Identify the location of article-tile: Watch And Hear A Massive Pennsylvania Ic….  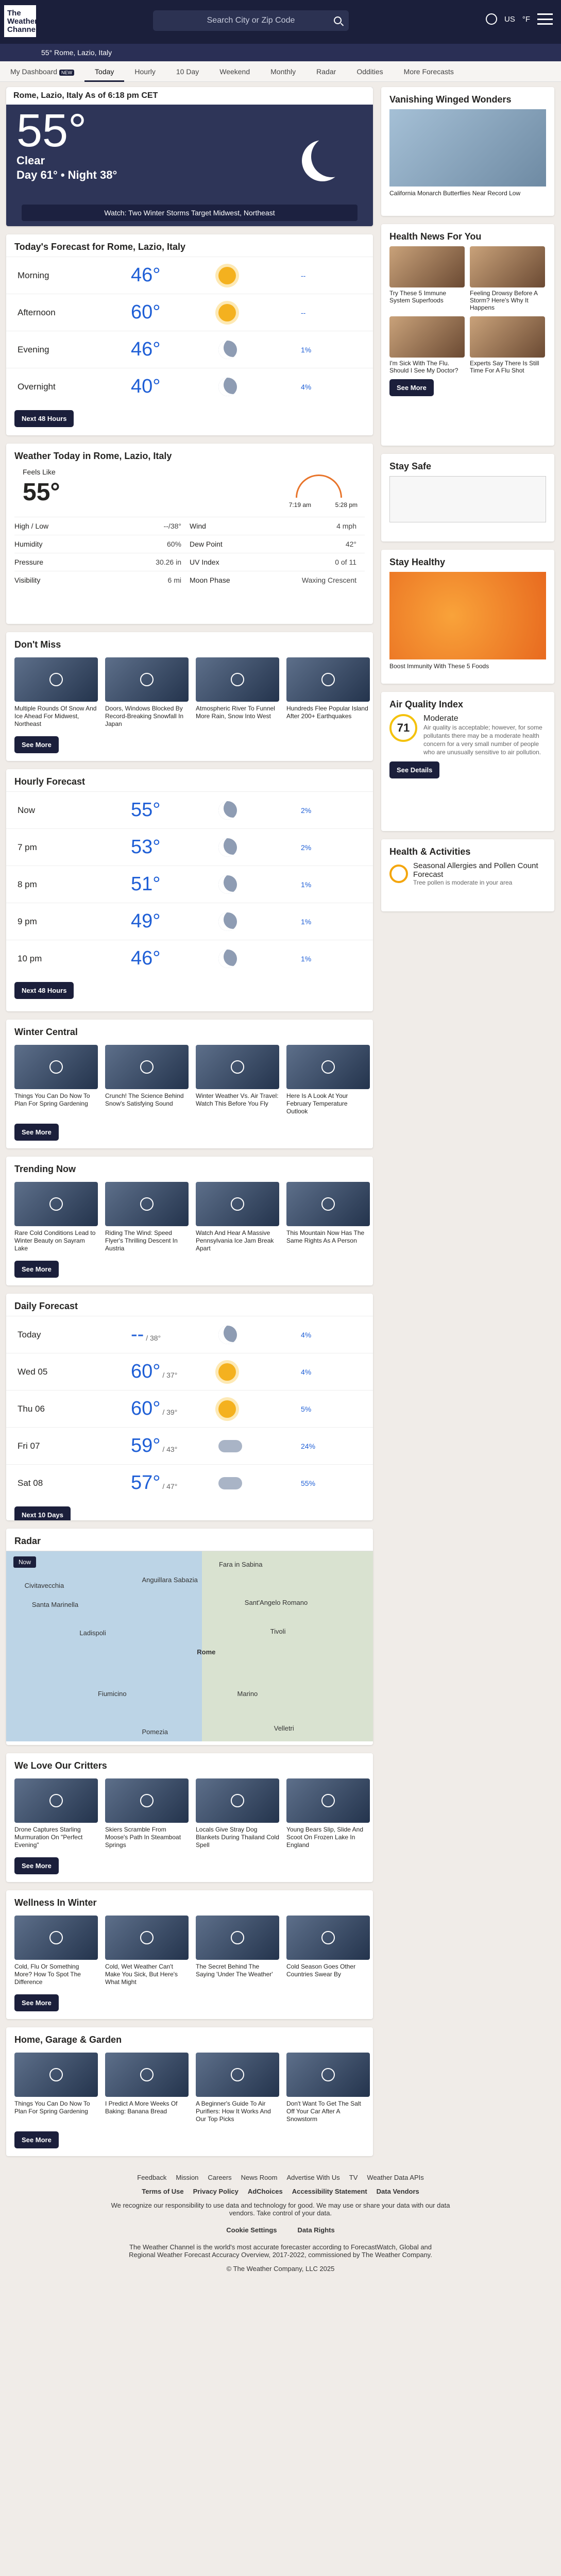
(237, 1217).